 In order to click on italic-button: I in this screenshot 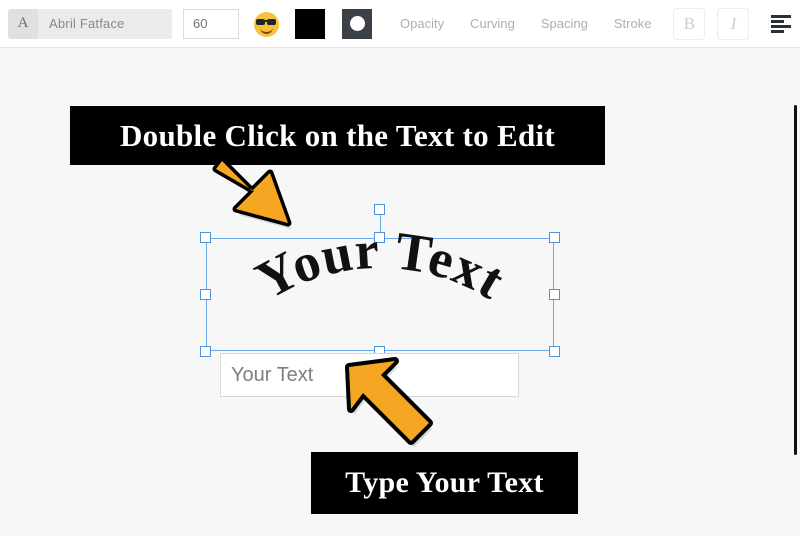, I will do `click(733, 23)`.